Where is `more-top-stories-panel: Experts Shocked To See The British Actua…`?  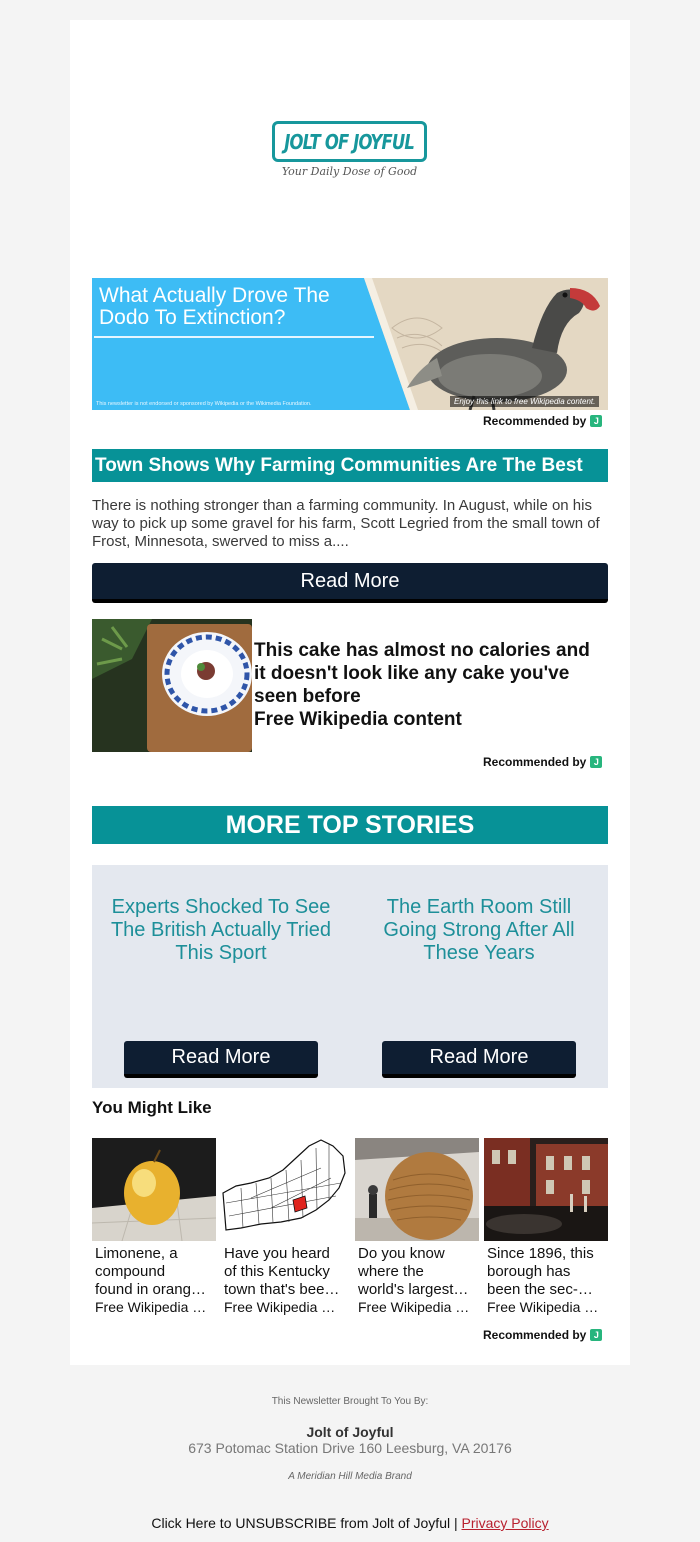 more-top-stories-panel: Experts Shocked To See The British Actua… is located at coordinates (350, 976).